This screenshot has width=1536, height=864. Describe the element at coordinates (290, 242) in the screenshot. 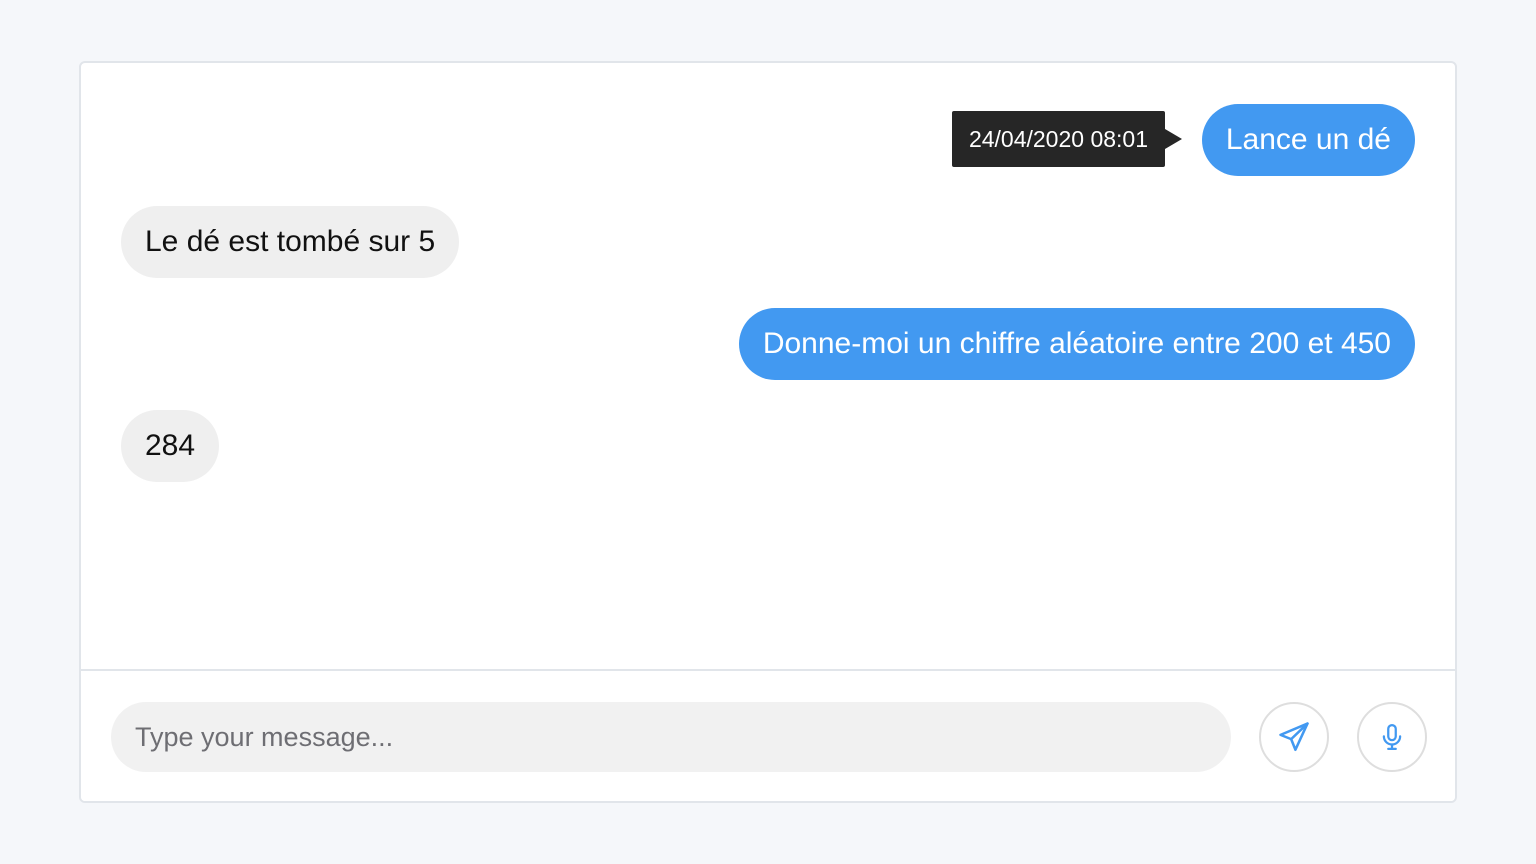

I see `bot-message-bubble: Le dé est tombé sur 5` at that location.